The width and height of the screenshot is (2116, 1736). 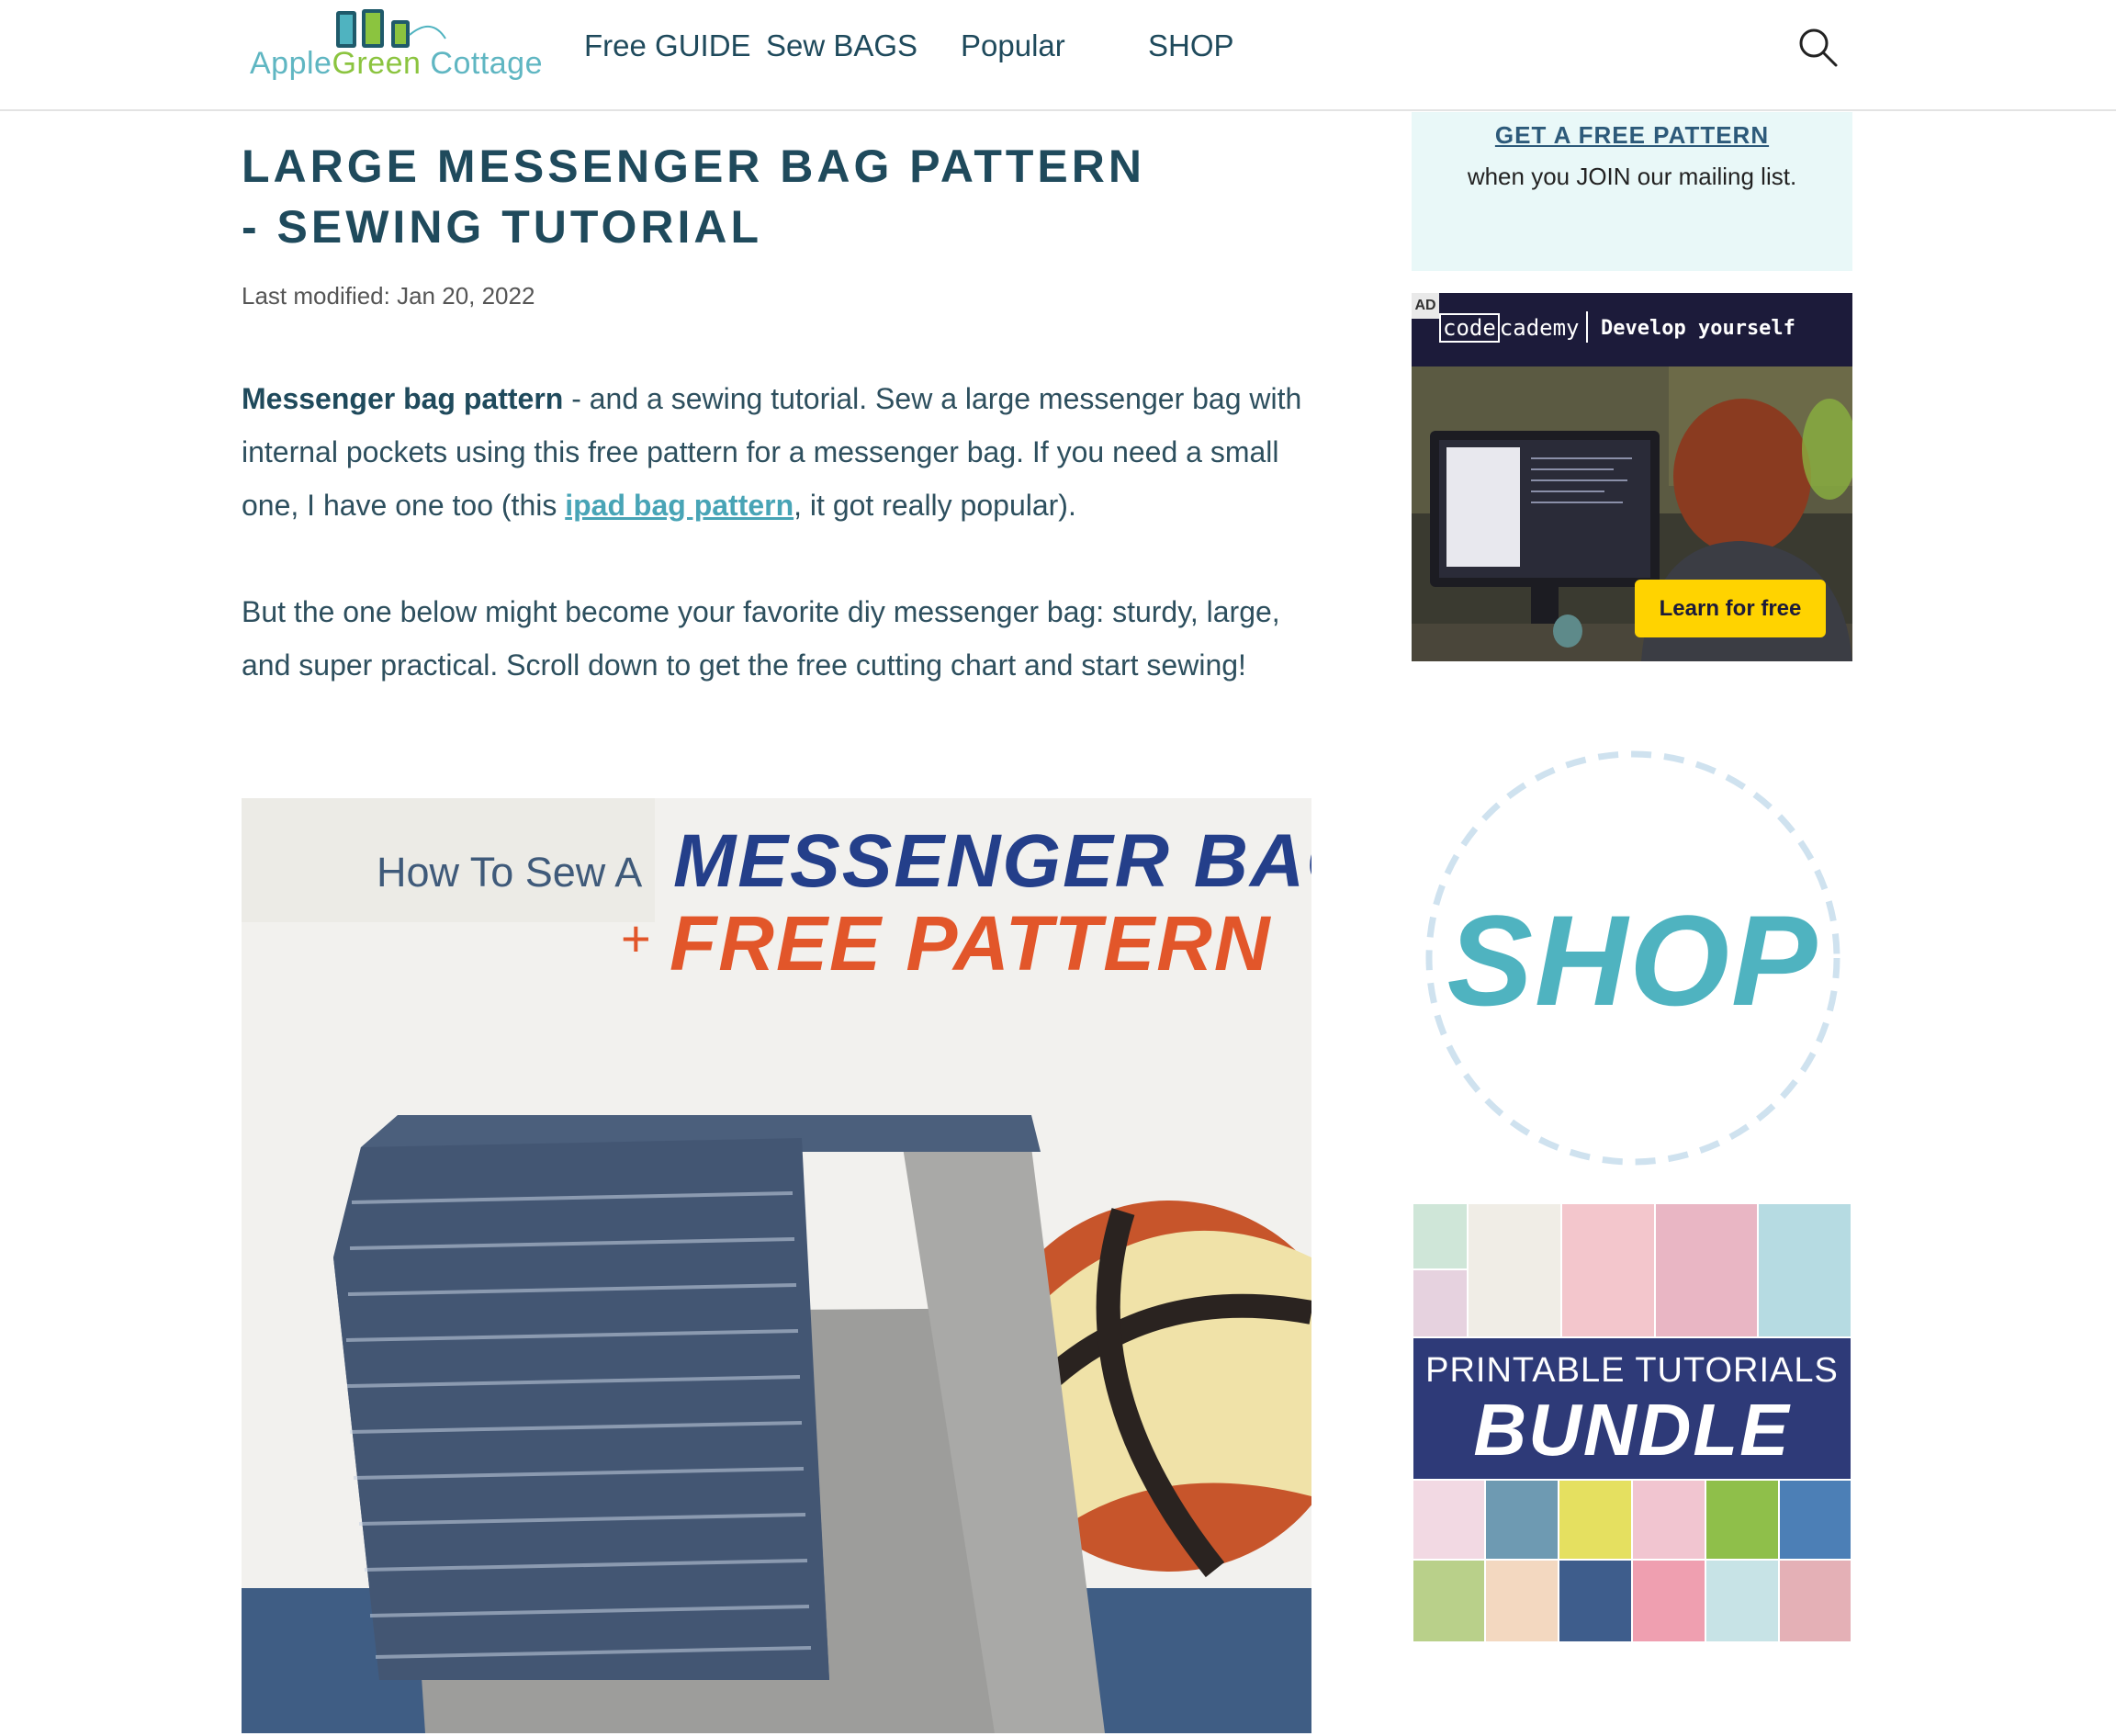 I want to click on ipad-bag-pattern-link: ipad bag pattern, so click(x=679, y=505).